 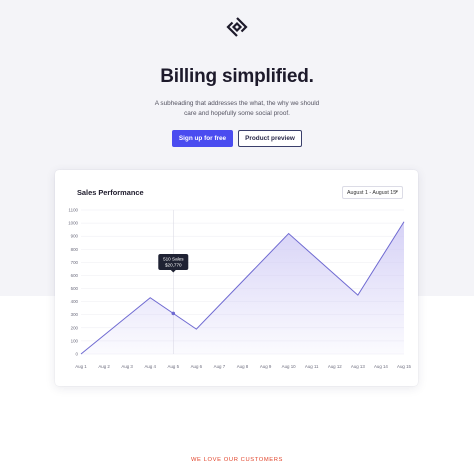 I want to click on product-preview-button: Product preview, so click(x=270, y=138).